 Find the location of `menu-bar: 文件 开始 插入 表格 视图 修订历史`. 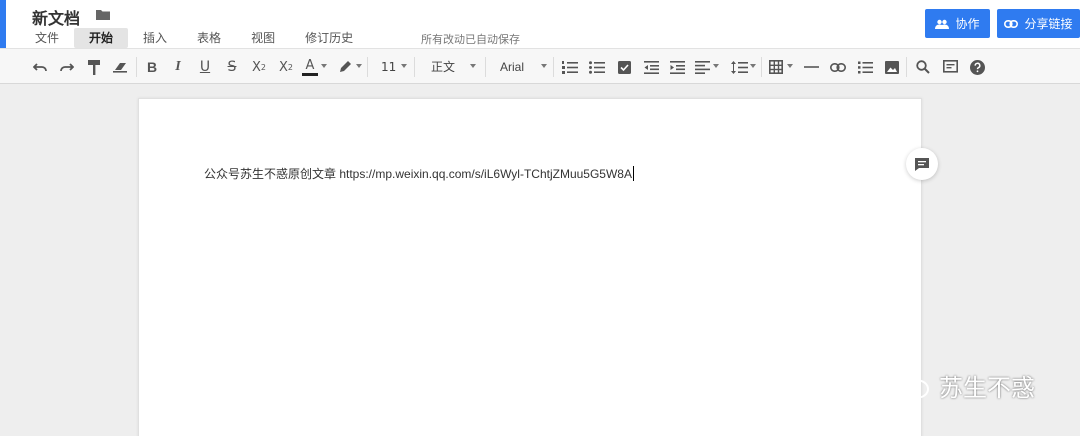

menu-bar: 文件 开始 插入 表格 视图 修订历史 is located at coordinates (194, 38).